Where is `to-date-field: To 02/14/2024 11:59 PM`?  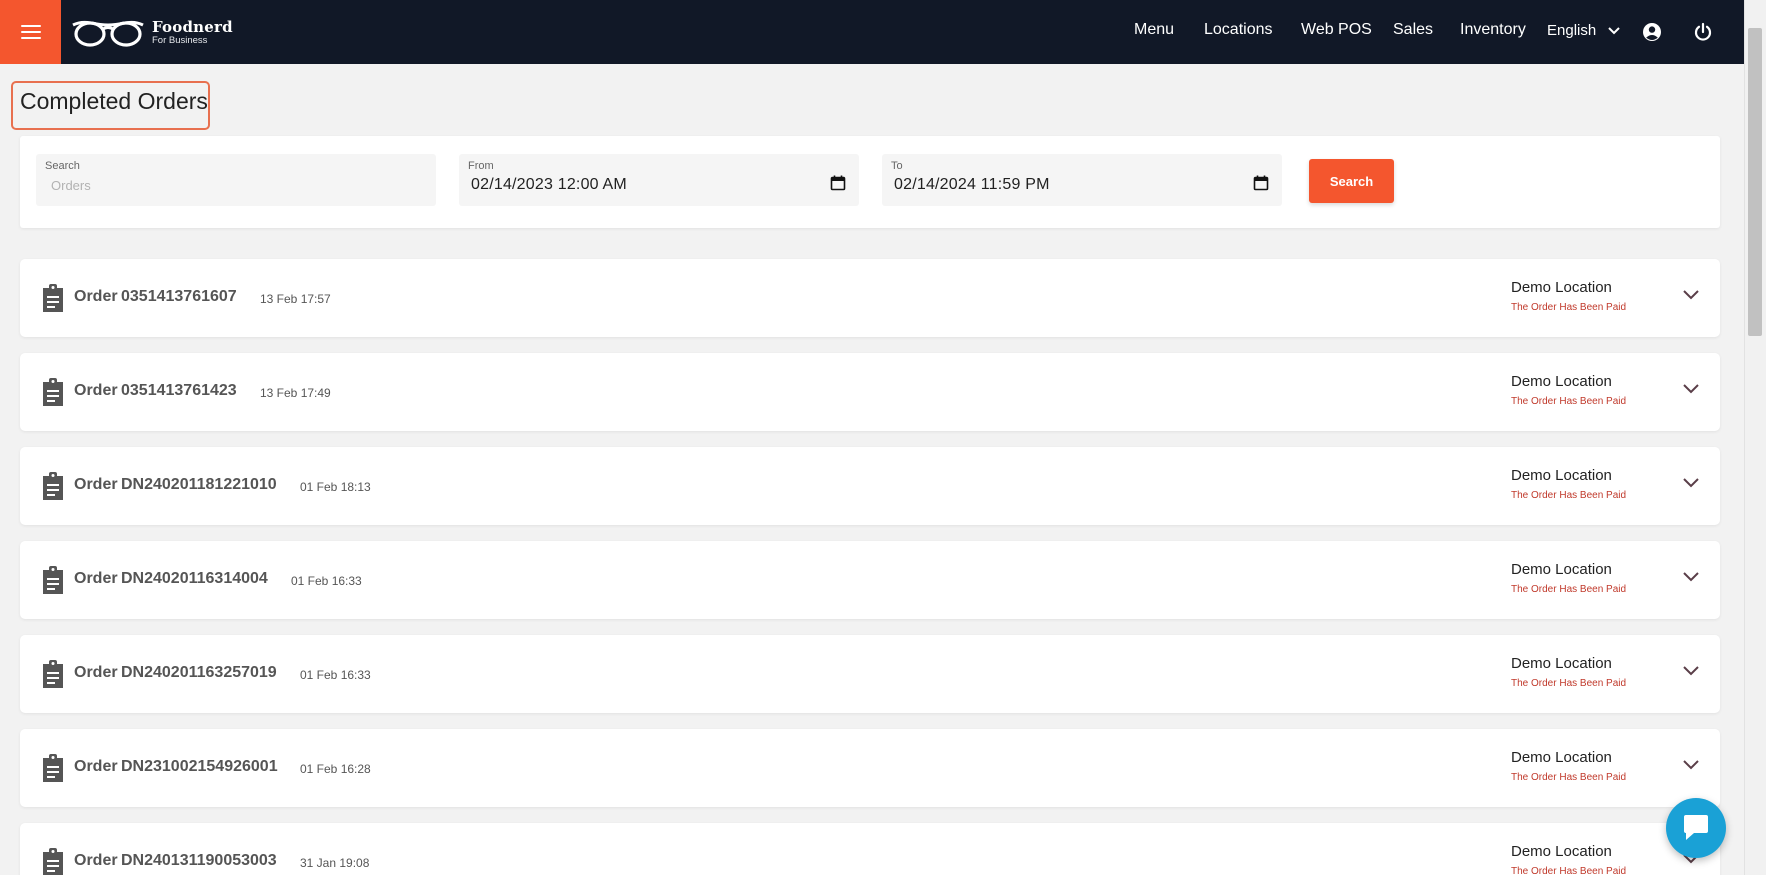
to-date-field: To 02/14/2024 11:59 PM is located at coordinates (1082, 180).